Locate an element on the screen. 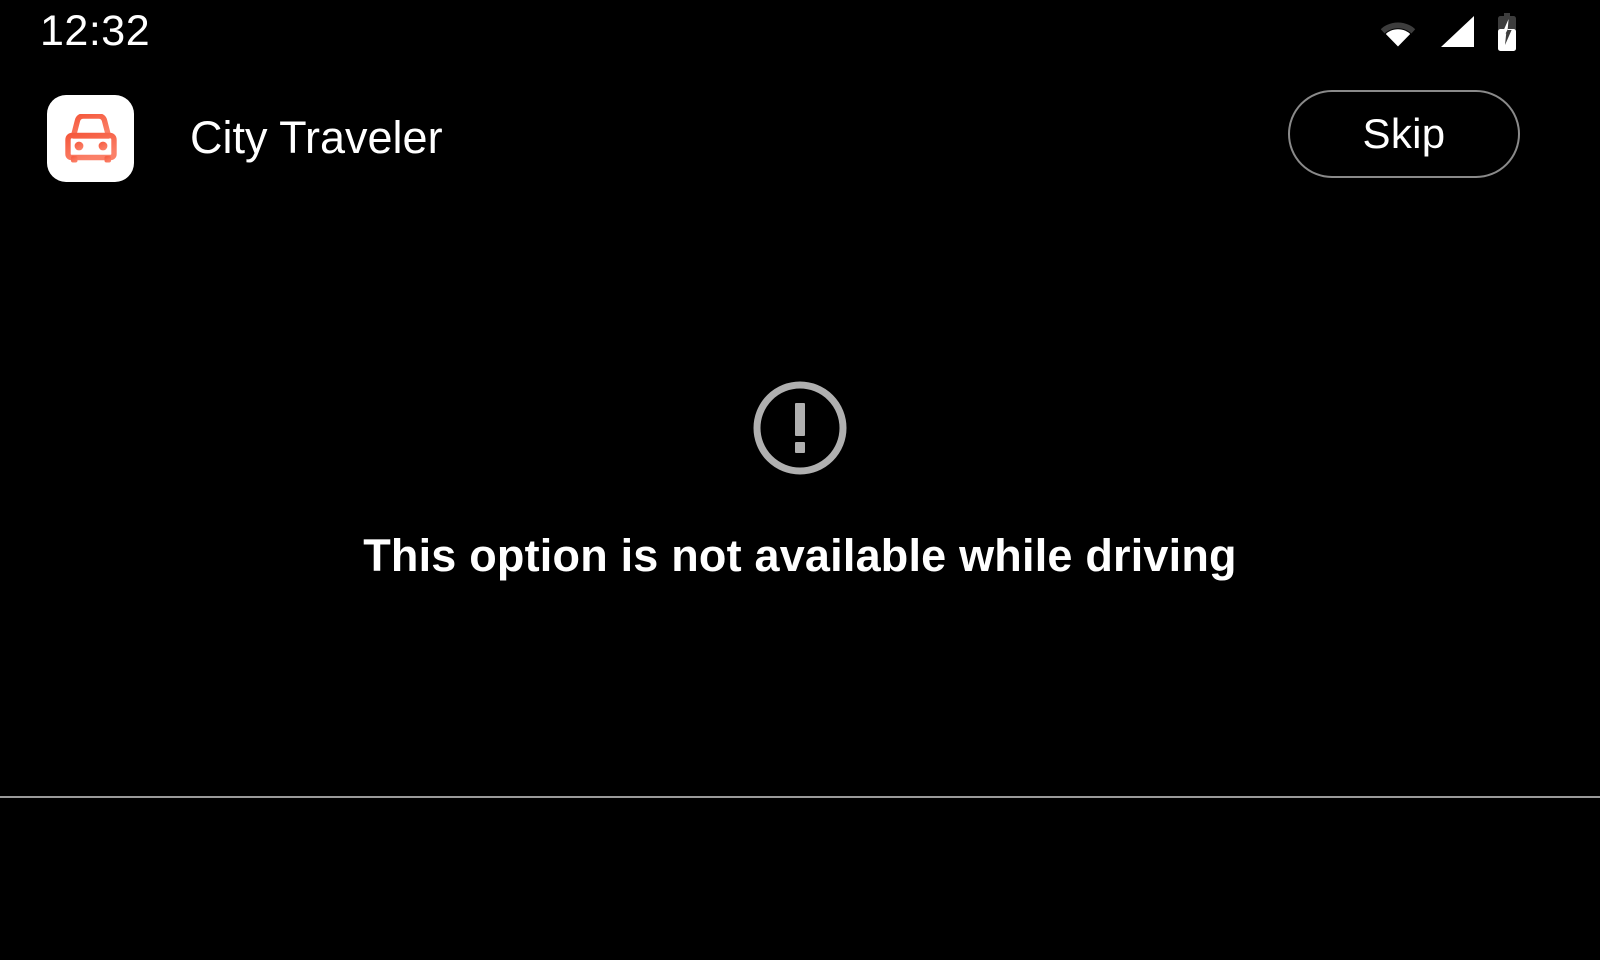  error-exclamation-circle-icon is located at coordinates (800, 428).